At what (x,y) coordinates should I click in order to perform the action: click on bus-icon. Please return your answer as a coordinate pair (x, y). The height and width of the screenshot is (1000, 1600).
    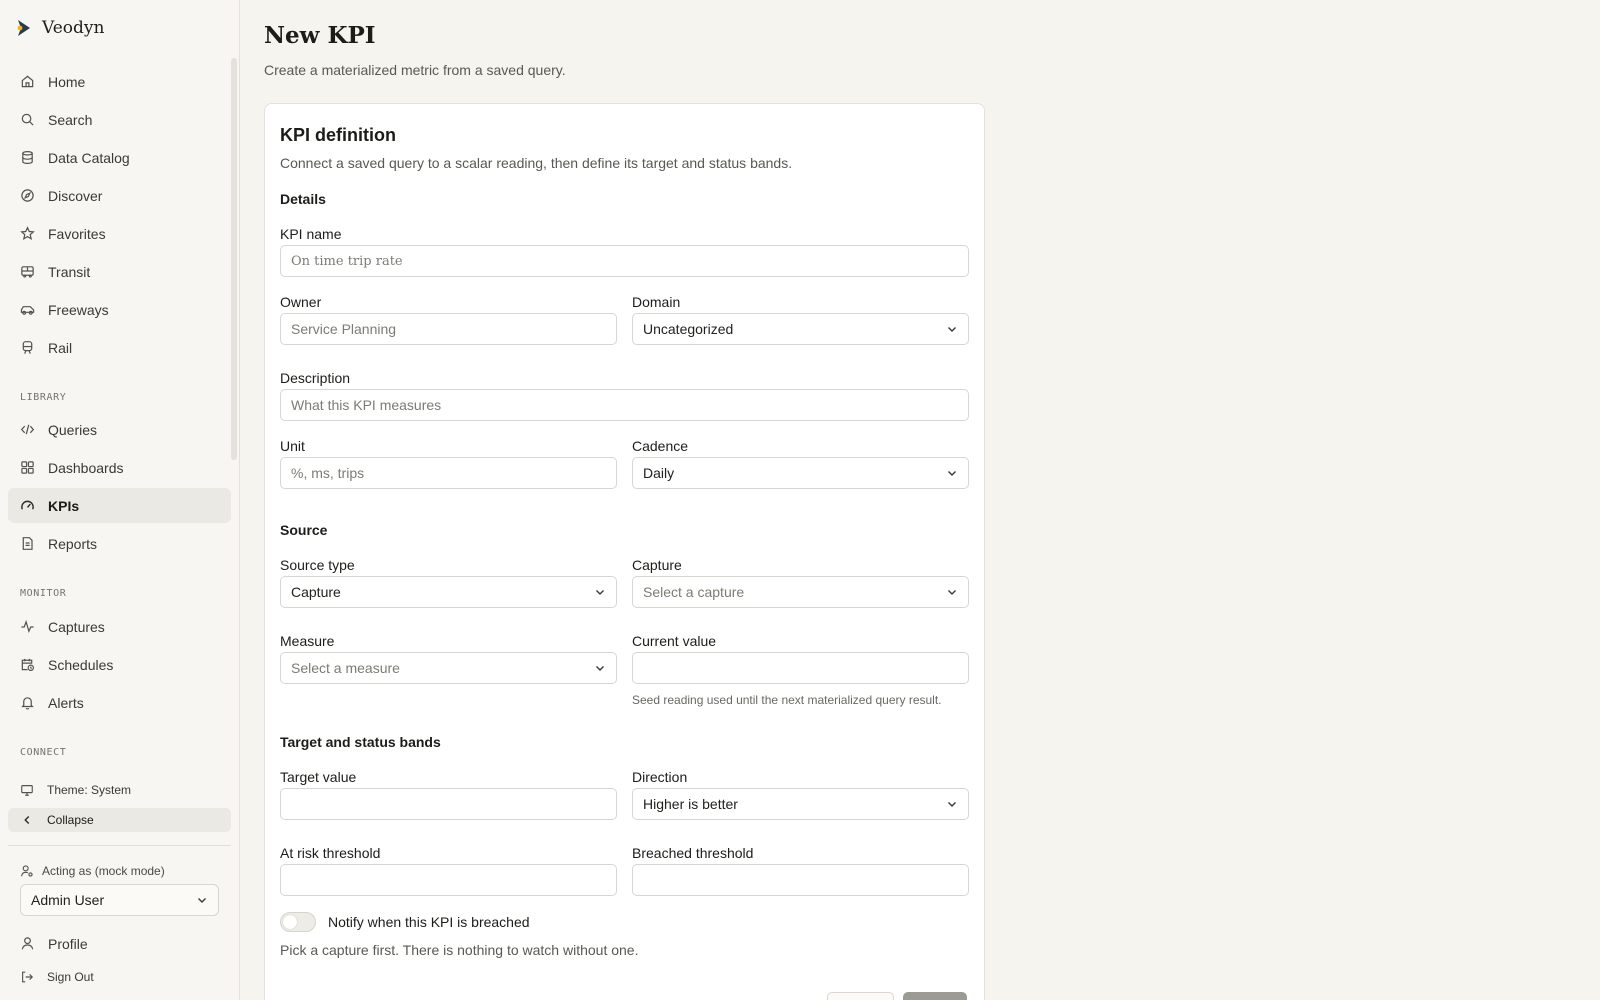
    Looking at the image, I should click on (27, 272).